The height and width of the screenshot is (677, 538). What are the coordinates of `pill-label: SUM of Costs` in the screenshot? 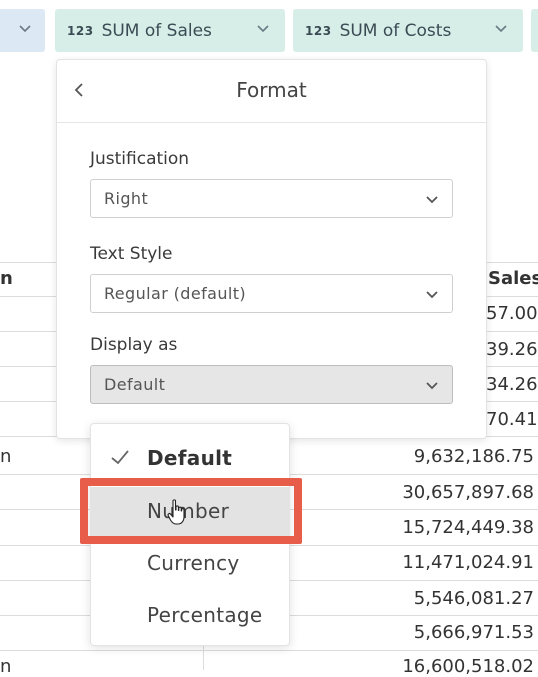 It's located at (395, 30).